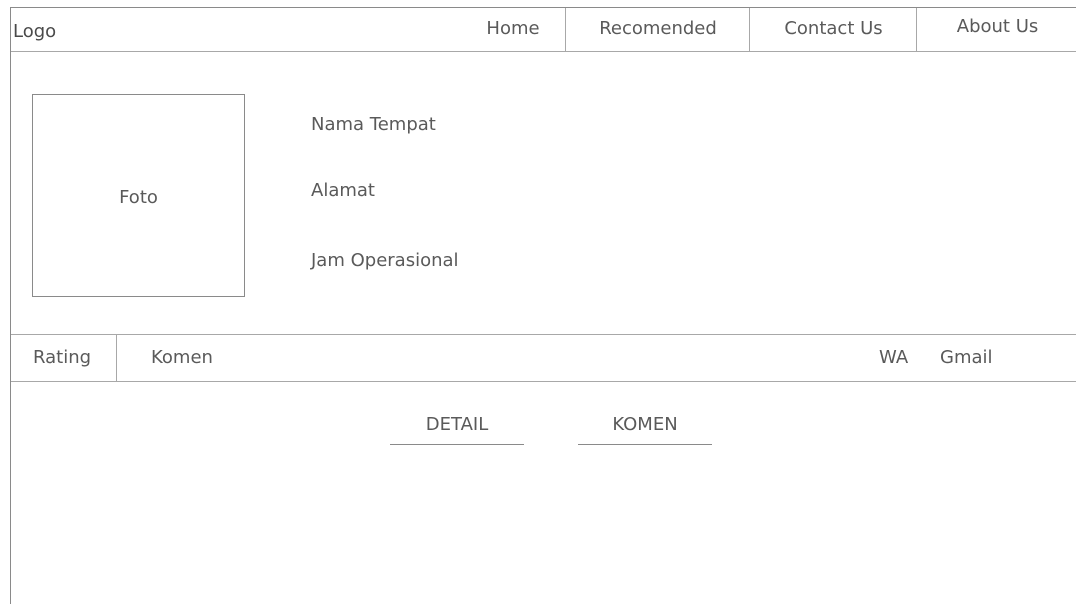 The width and height of the screenshot is (1076, 604). What do you see at coordinates (997, 26) in the screenshot?
I see `nav-about-us-label: About Us` at bounding box center [997, 26].